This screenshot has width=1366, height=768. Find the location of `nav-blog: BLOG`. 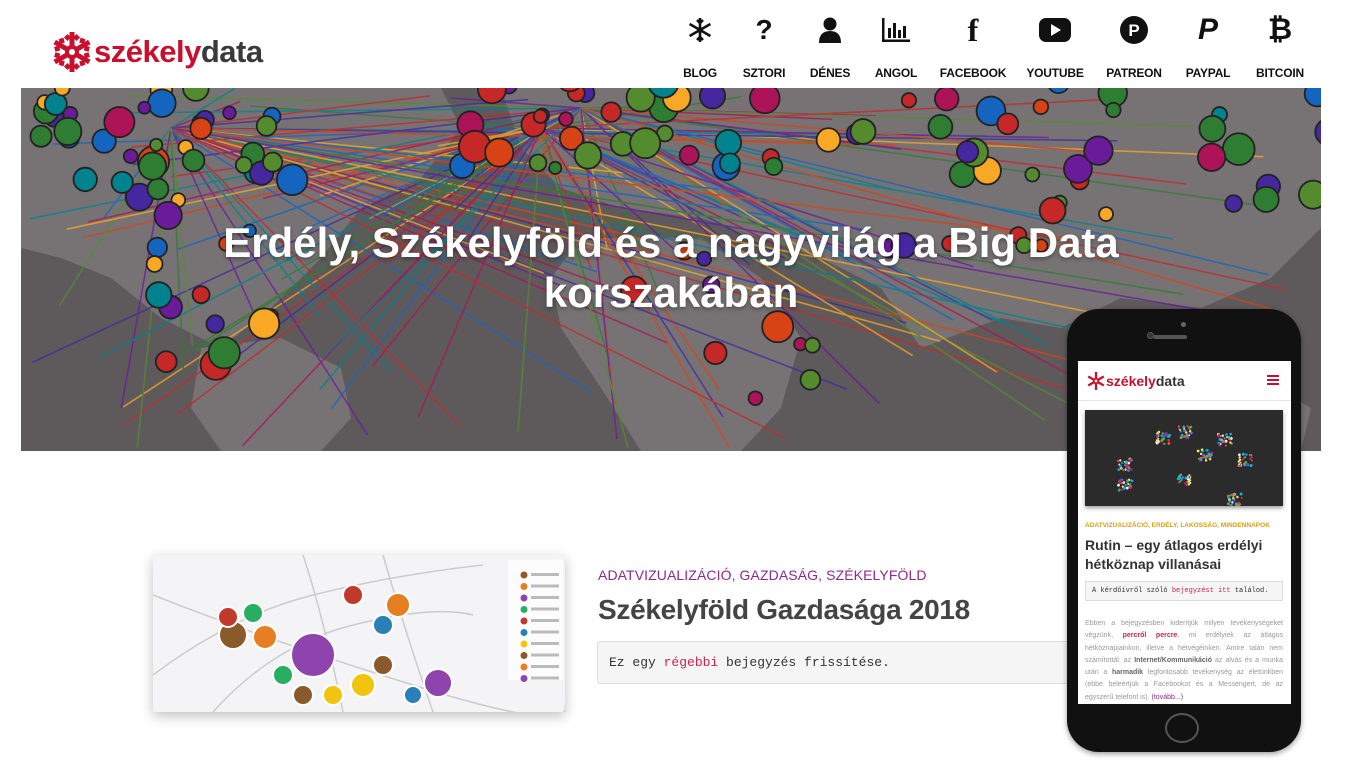

nav-blog: BLOG is located at coordinates (700, 46).